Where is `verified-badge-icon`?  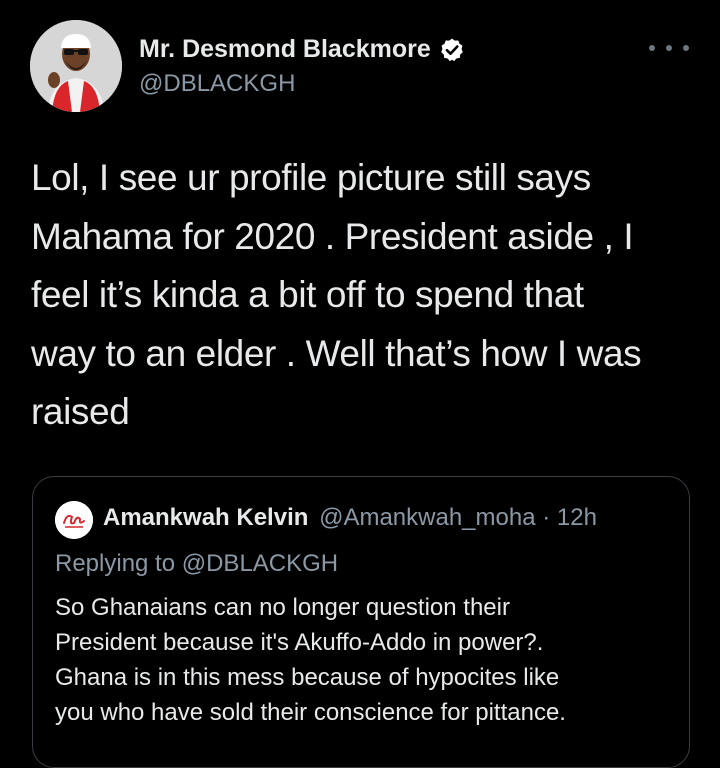
verified-badge-icon is located at coordinates (451, 49).